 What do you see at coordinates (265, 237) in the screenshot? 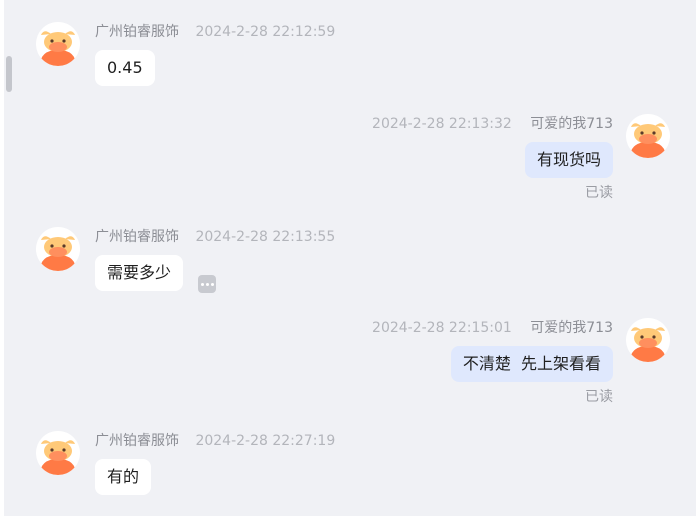
I see `timestamp: 2024-2-28 22:13:55` at bounding box center [265, 237].